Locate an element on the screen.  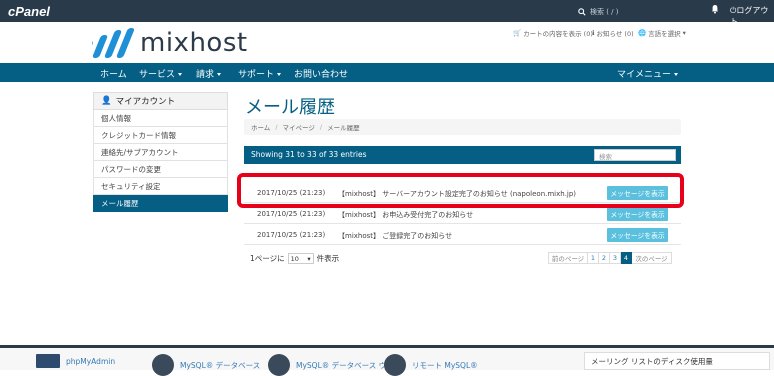
breadcrumb-current: メール履歴 is located at coordinates (343, 128).